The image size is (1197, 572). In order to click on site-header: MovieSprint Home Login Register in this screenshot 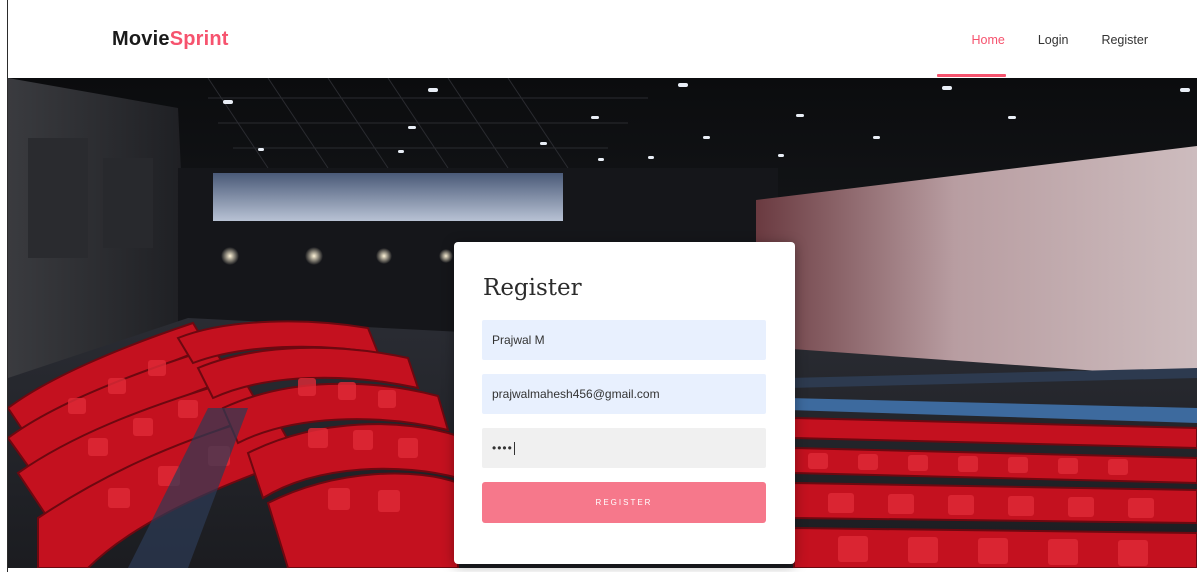, I will do `click(602, 39)`.